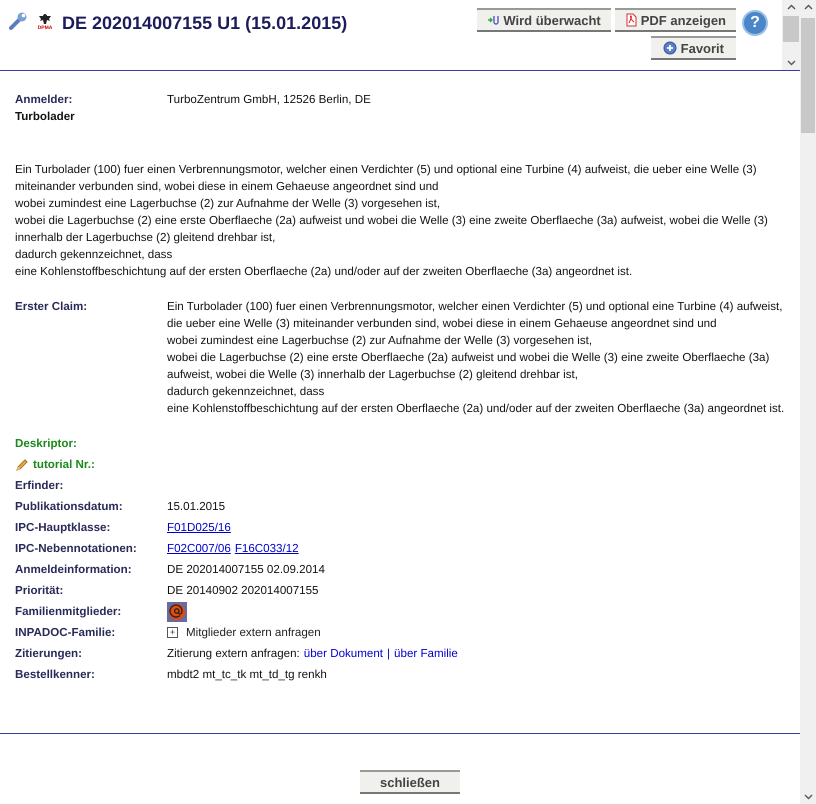 Image resolution: width=816 pixels, height=804 pixels. I want to click on favorite-button: Favorit, so click(693, 48).